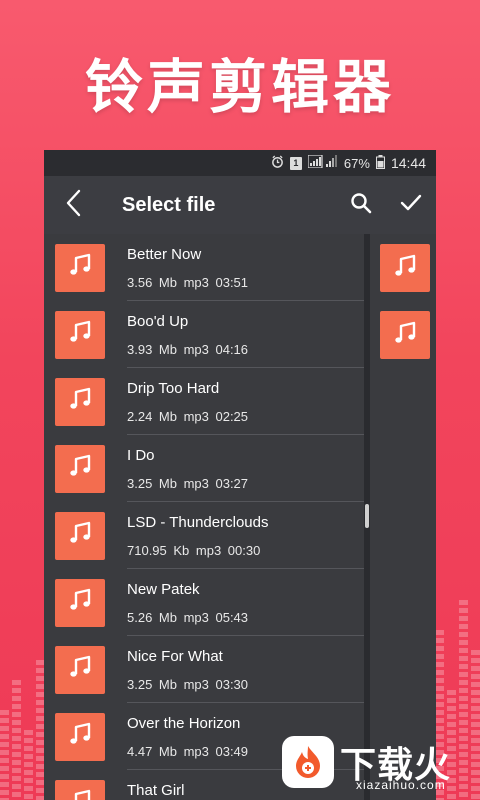  What do you see at coordinates (141, 455) in the screenshot?
I see `file-title: I Do` at bounding box center [141, 455].